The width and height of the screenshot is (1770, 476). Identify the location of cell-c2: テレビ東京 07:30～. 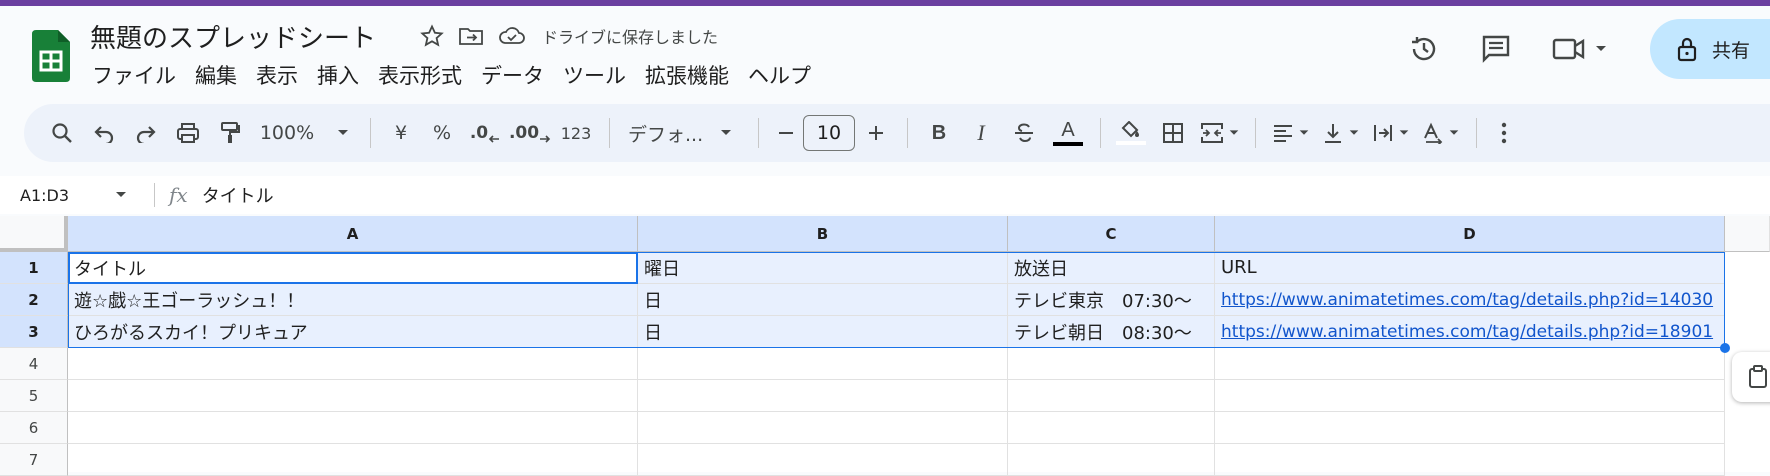
(1111, 300).